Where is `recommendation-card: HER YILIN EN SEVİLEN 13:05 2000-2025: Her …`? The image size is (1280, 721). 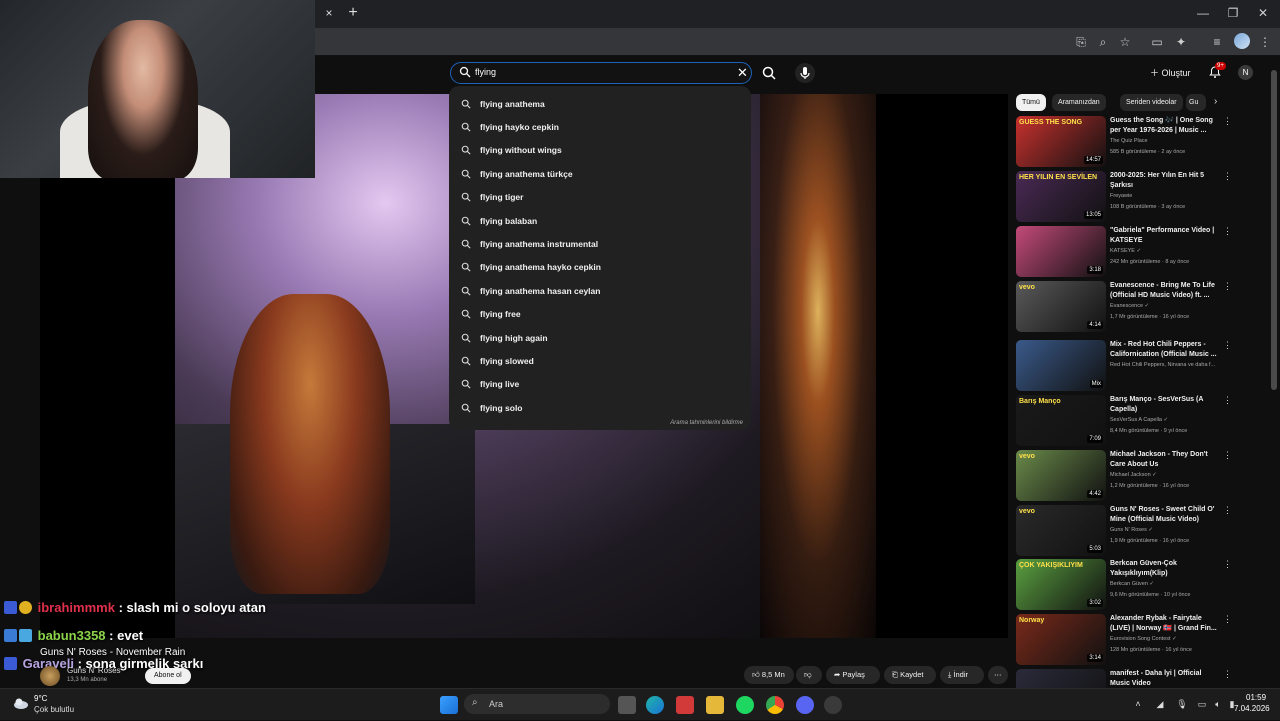 recommendation-card: HER YILIN EN SEVİLEN 13:05 2000-2025: Her … is located at coordinates (1124, 197).